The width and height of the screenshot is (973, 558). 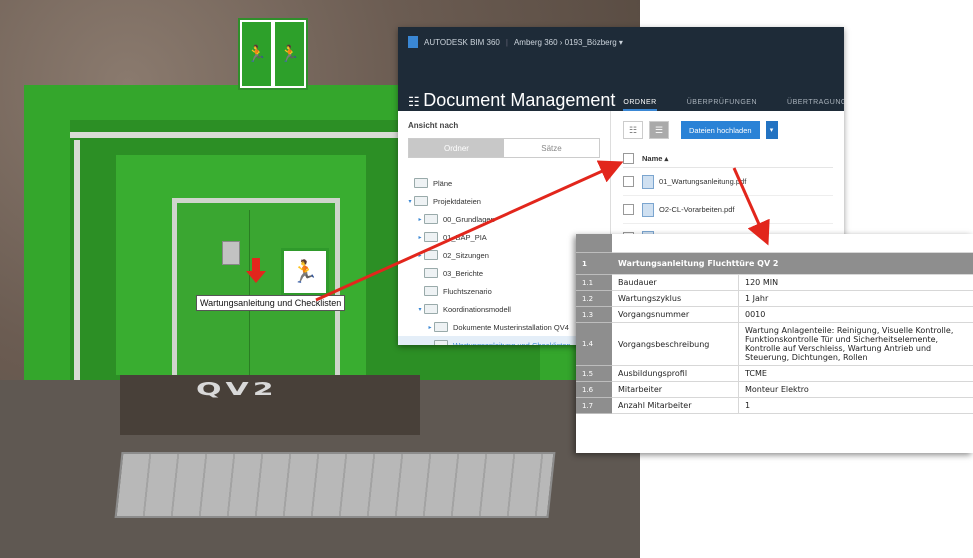 What do you see at coordinates (675, 405) in the screenshot?
I see `table-cell-label: Anzahl Mitarbeiter` at bounding box center [675, 405].